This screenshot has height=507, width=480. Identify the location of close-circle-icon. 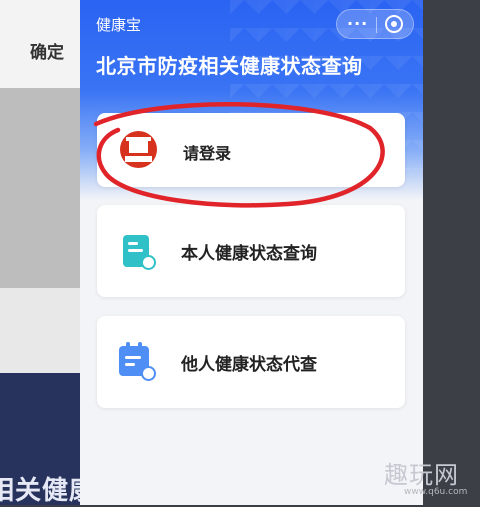
(394, 24).